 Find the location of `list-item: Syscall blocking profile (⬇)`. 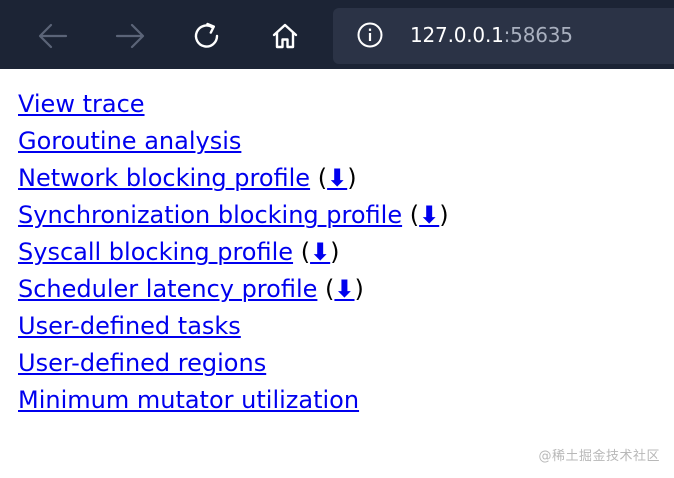

list-item: Syscall blocking profile (⬇) is located at coordinates (338, 252).